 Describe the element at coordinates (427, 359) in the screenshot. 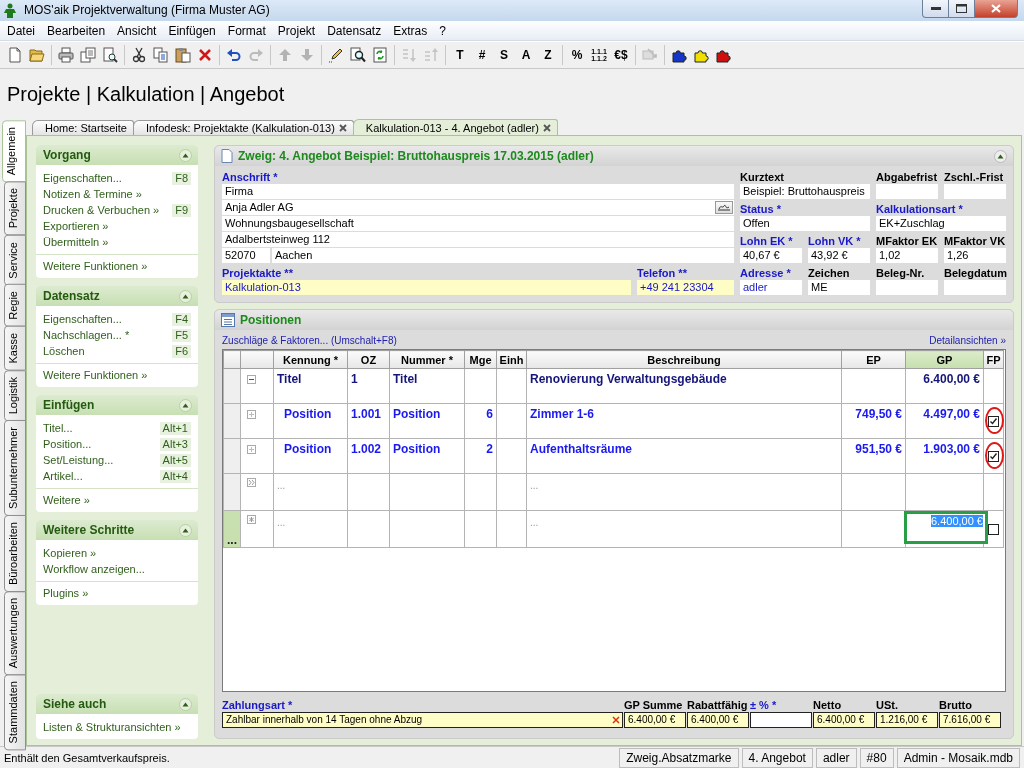

I see `column-header: Nummer *` at that location.